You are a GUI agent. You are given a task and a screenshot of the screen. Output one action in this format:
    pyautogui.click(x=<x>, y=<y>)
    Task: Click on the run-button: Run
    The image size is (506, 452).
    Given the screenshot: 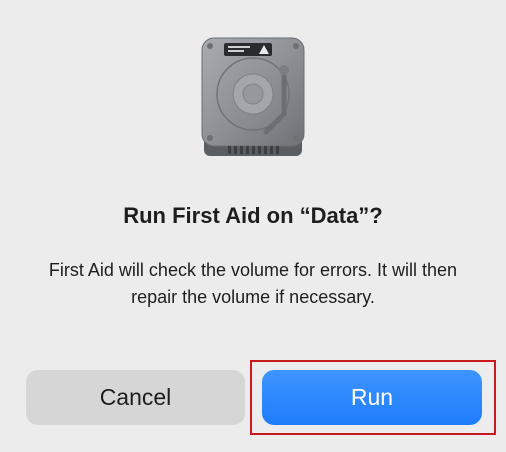 What is the action you would take?
    pyautogui.click(x=372, y=397)
    